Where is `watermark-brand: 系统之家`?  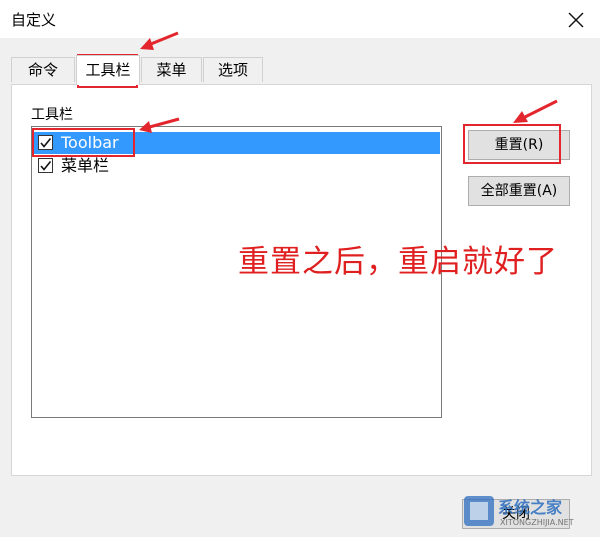
watermark-brand: 系统之家 is located at coordinates (530, 507).